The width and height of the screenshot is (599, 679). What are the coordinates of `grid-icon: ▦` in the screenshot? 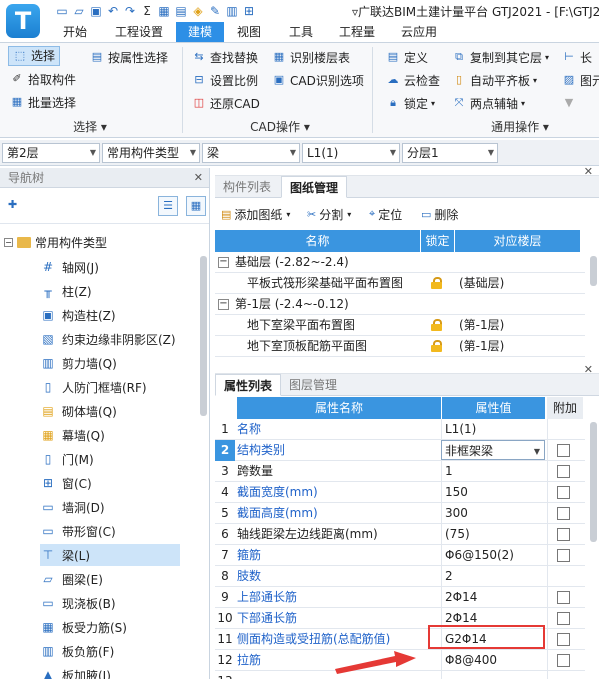 It's located at (164, 11).